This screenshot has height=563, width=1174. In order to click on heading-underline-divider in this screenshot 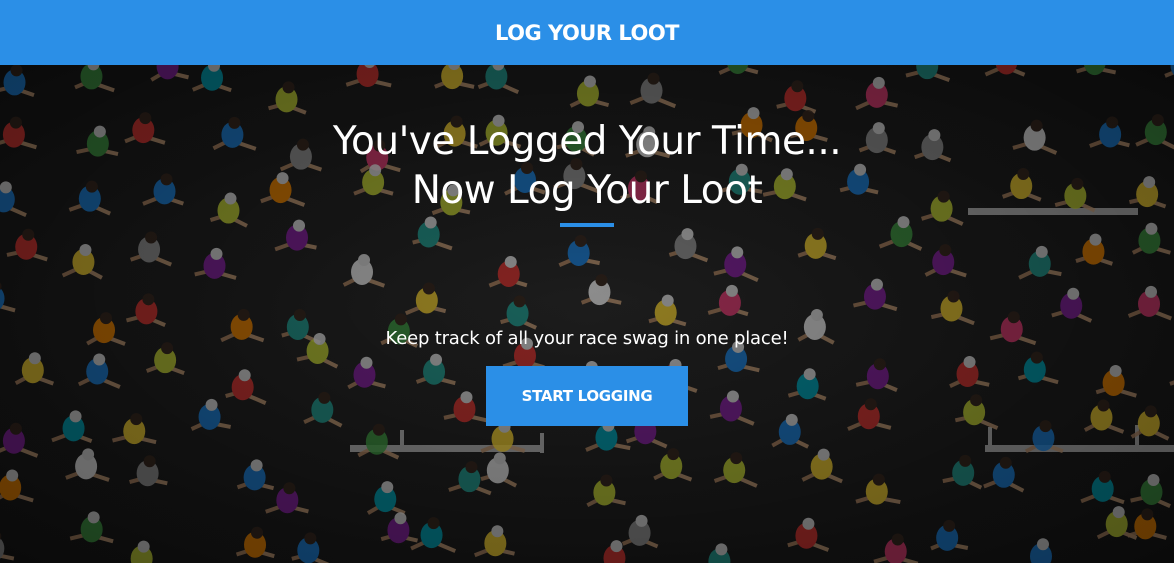, I will do `click(587, 225)`.